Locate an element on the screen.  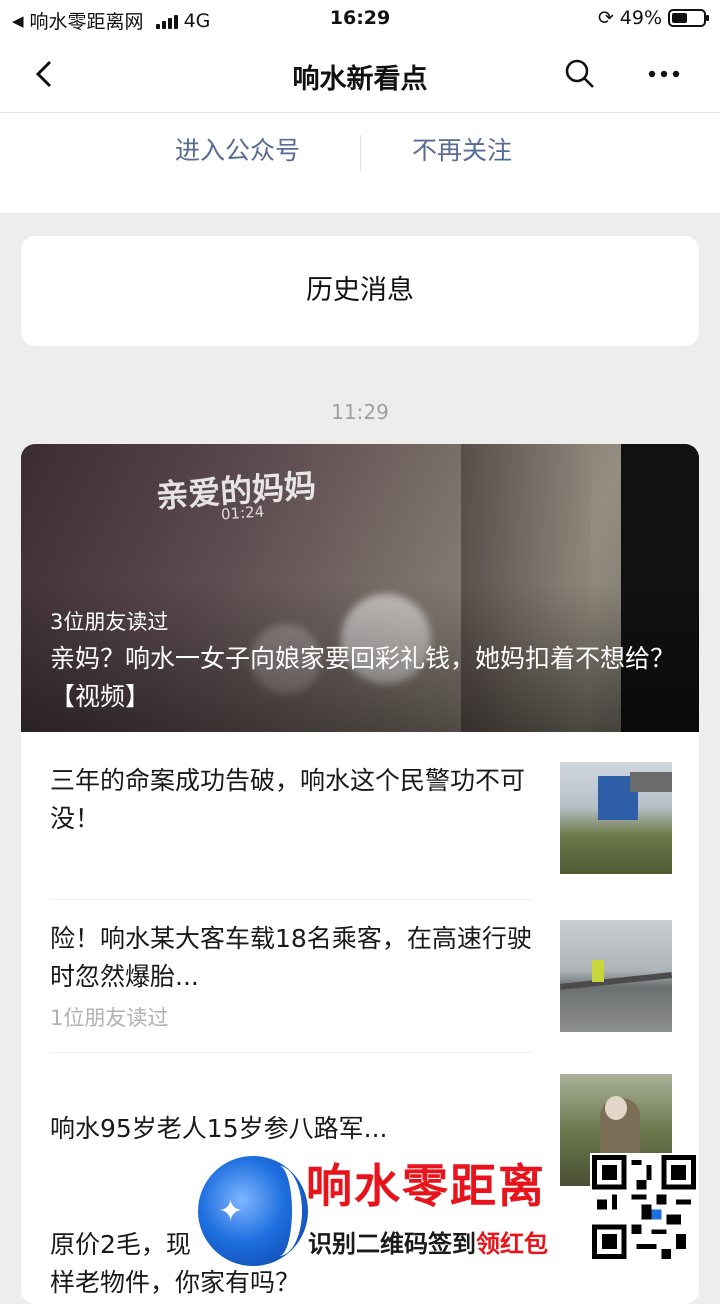
nav-bar: 响水新看点 is located at coordinates (360, 75).